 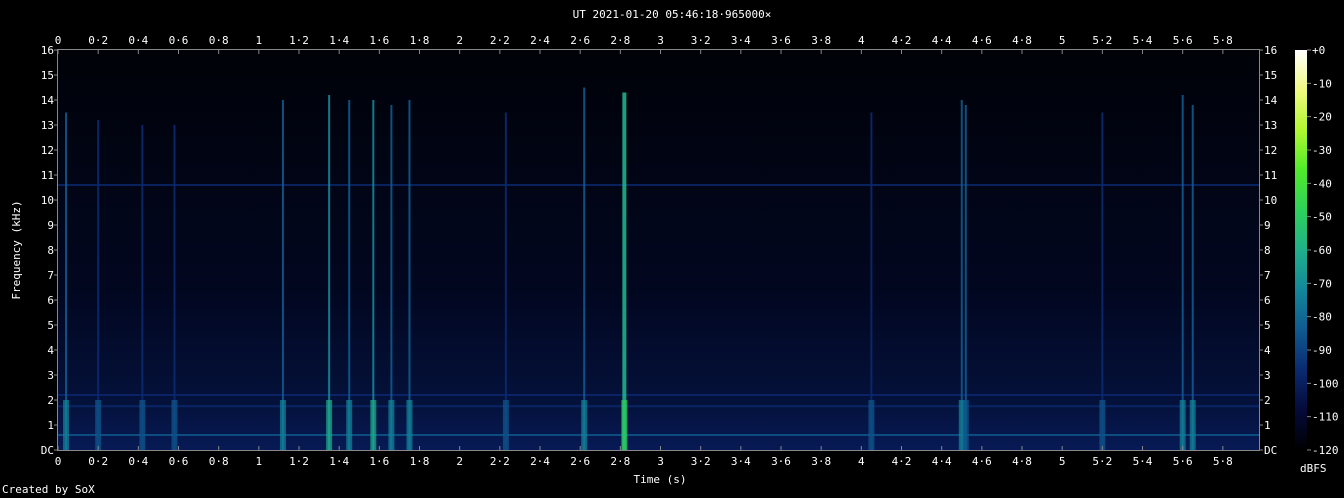 What do you see at coordinates (1143, 461) in the screenshot?
I see `x-tick-label-bottom: 5·4` at bounding box center [1143, 461].